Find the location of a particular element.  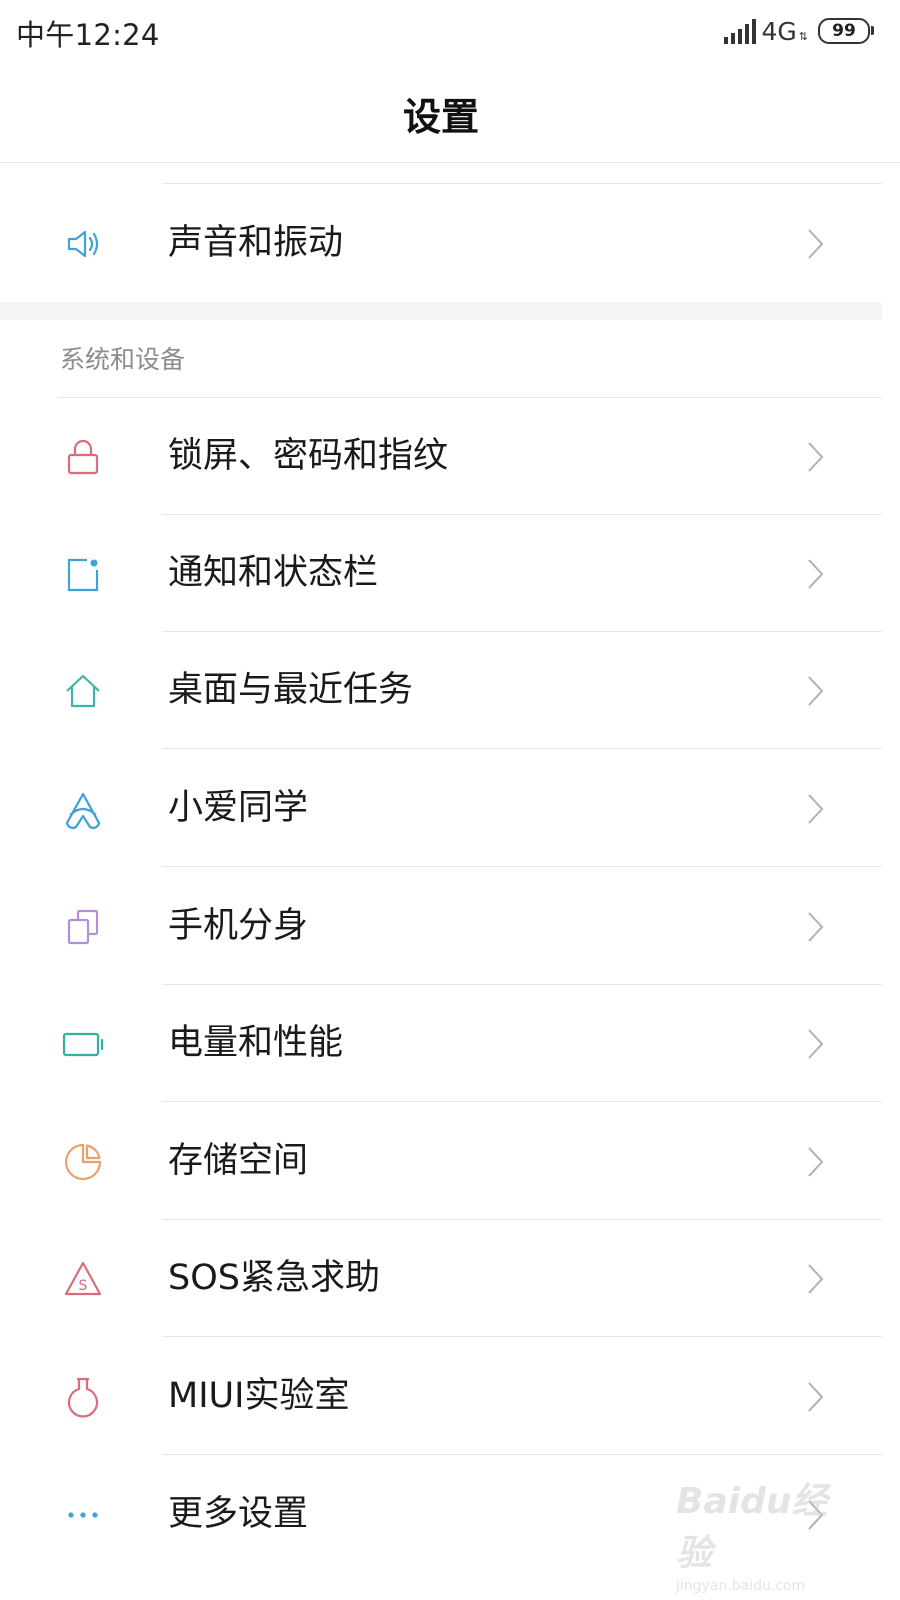

xiaoai-icon is located at coordinates (83, 808).